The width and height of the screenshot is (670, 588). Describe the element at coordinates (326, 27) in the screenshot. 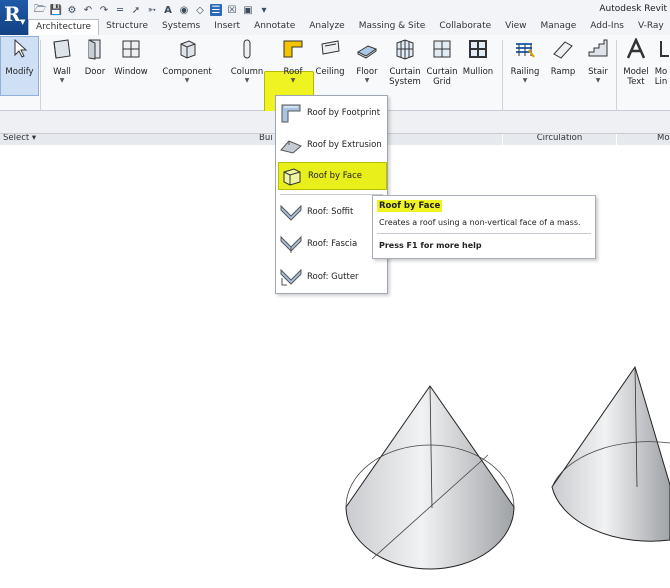

I see `tab-analyze: Analyze` at that location.